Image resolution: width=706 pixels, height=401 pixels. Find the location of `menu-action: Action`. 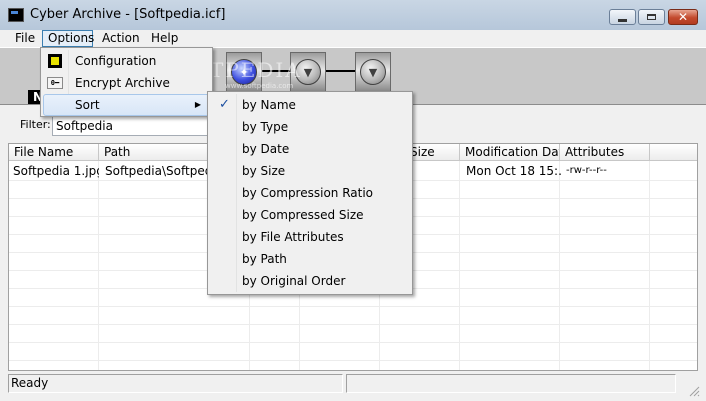

menu-action: Action is located at coordinates (121, 38).